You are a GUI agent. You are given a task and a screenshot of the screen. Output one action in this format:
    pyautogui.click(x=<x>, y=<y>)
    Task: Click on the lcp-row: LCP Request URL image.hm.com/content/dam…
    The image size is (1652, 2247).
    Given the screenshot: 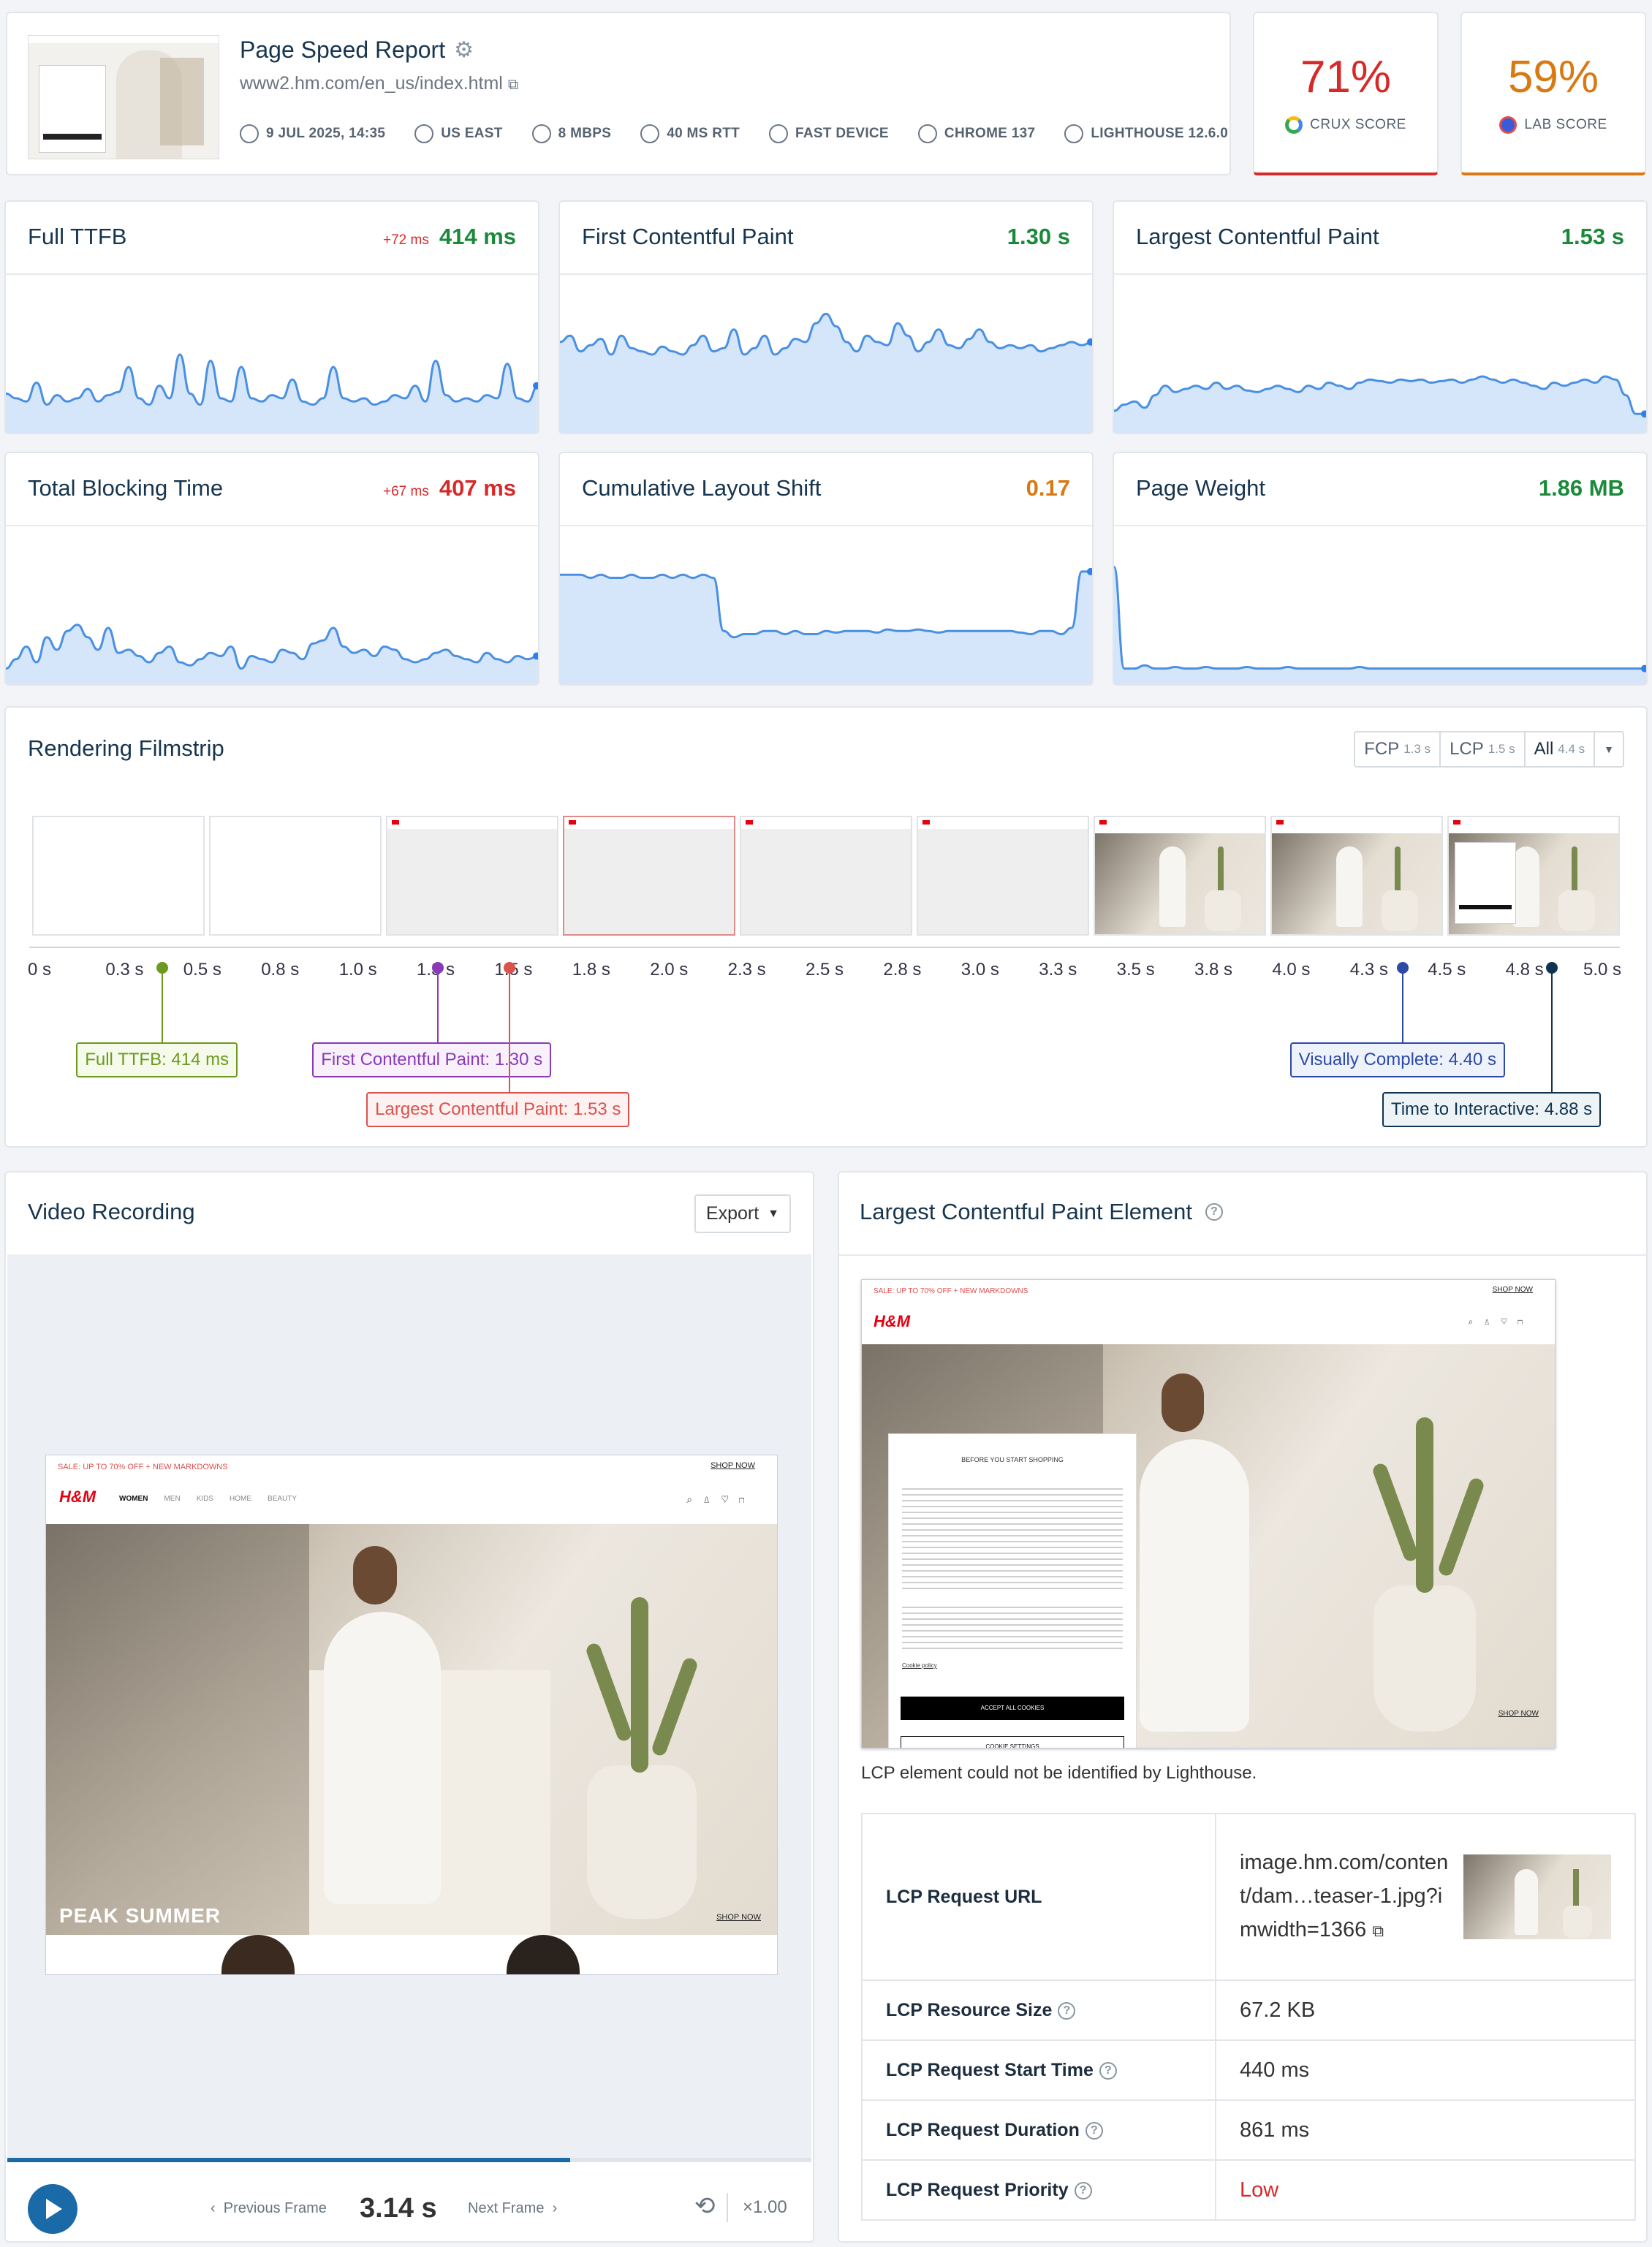 What is the action you would take?
    pyautogui.click(x=1248, y=1897)
    